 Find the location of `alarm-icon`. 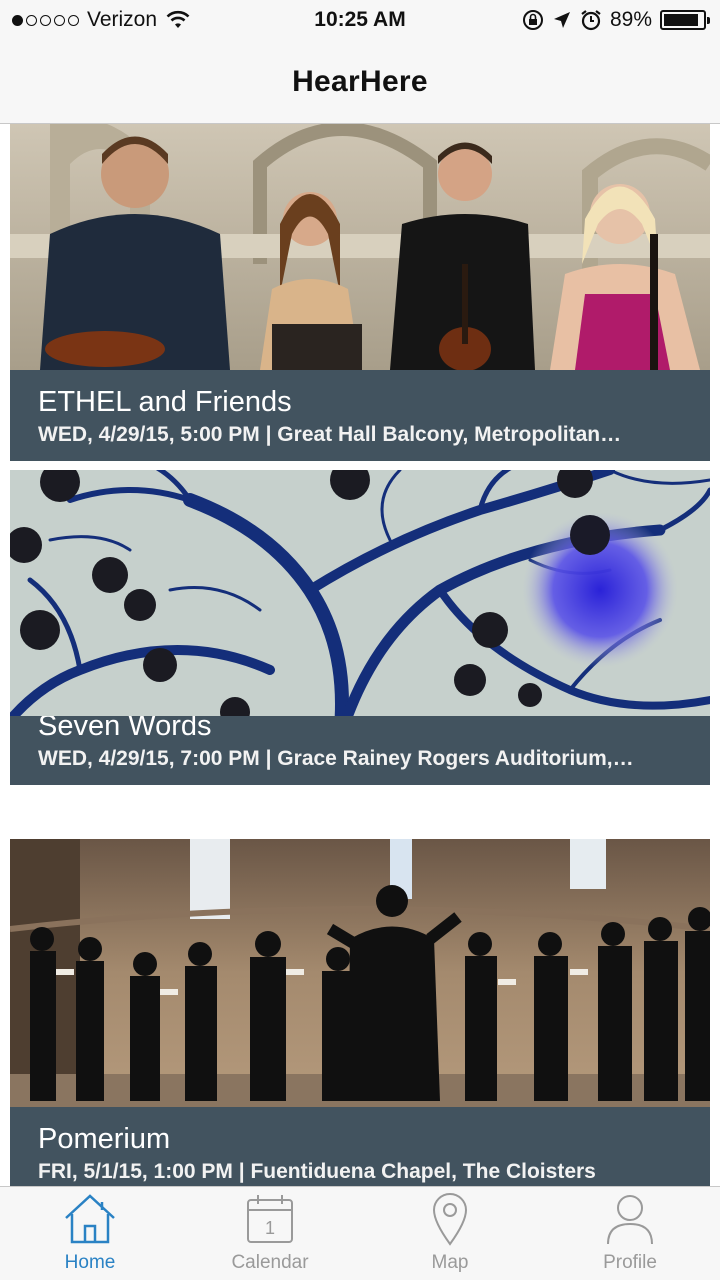

alarm-icon is located at coordinates (591, 20).